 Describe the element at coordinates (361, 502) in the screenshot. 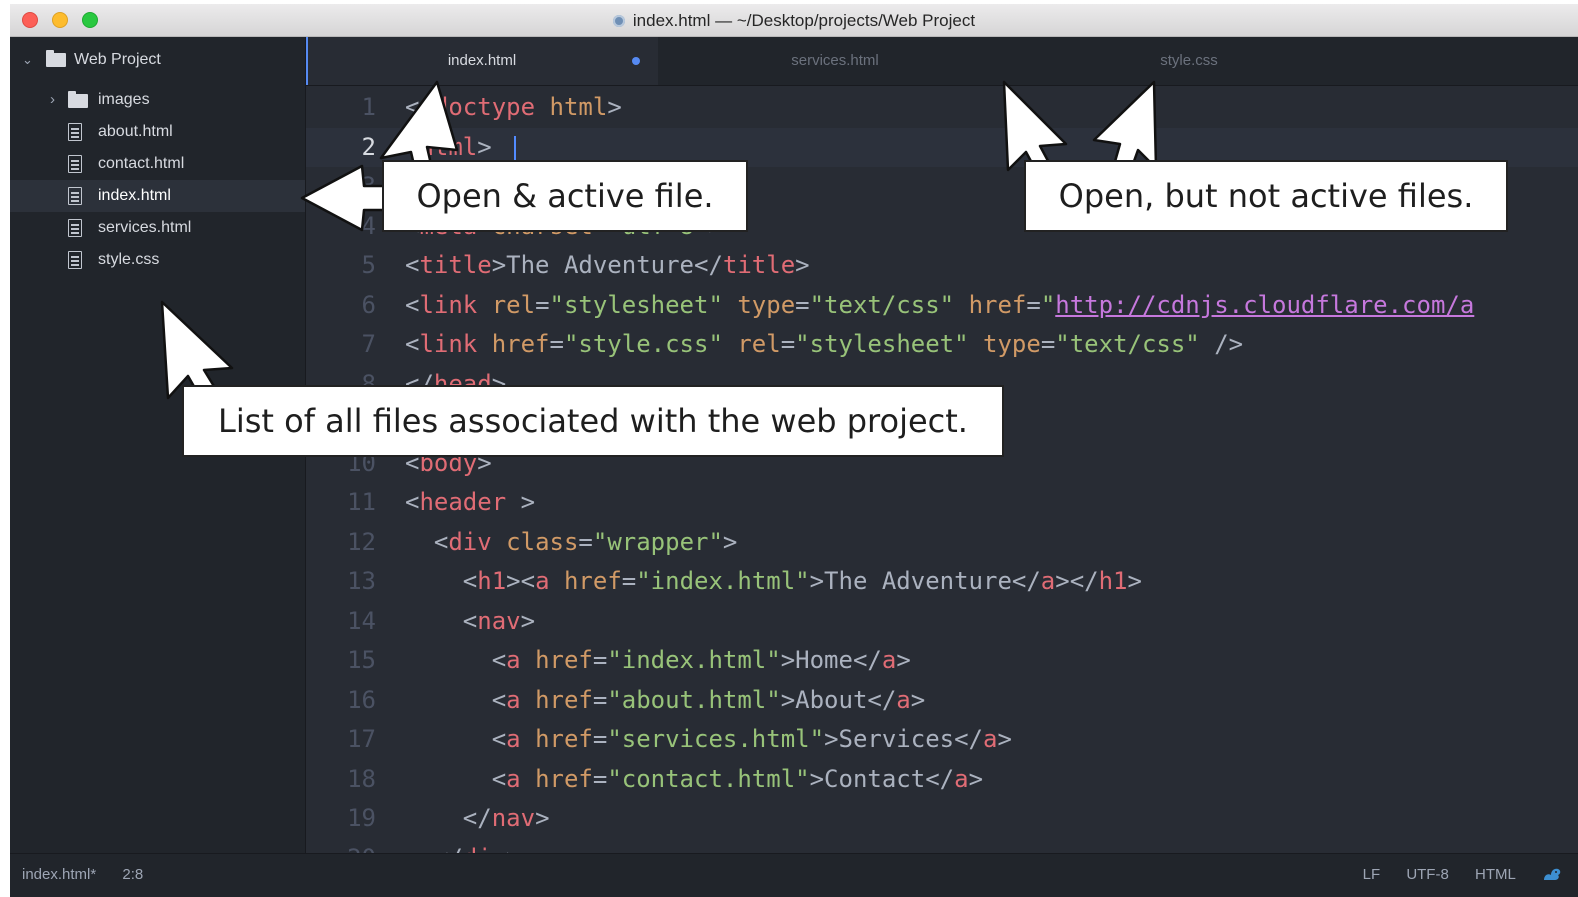

I see `line-number: 11` at that location.